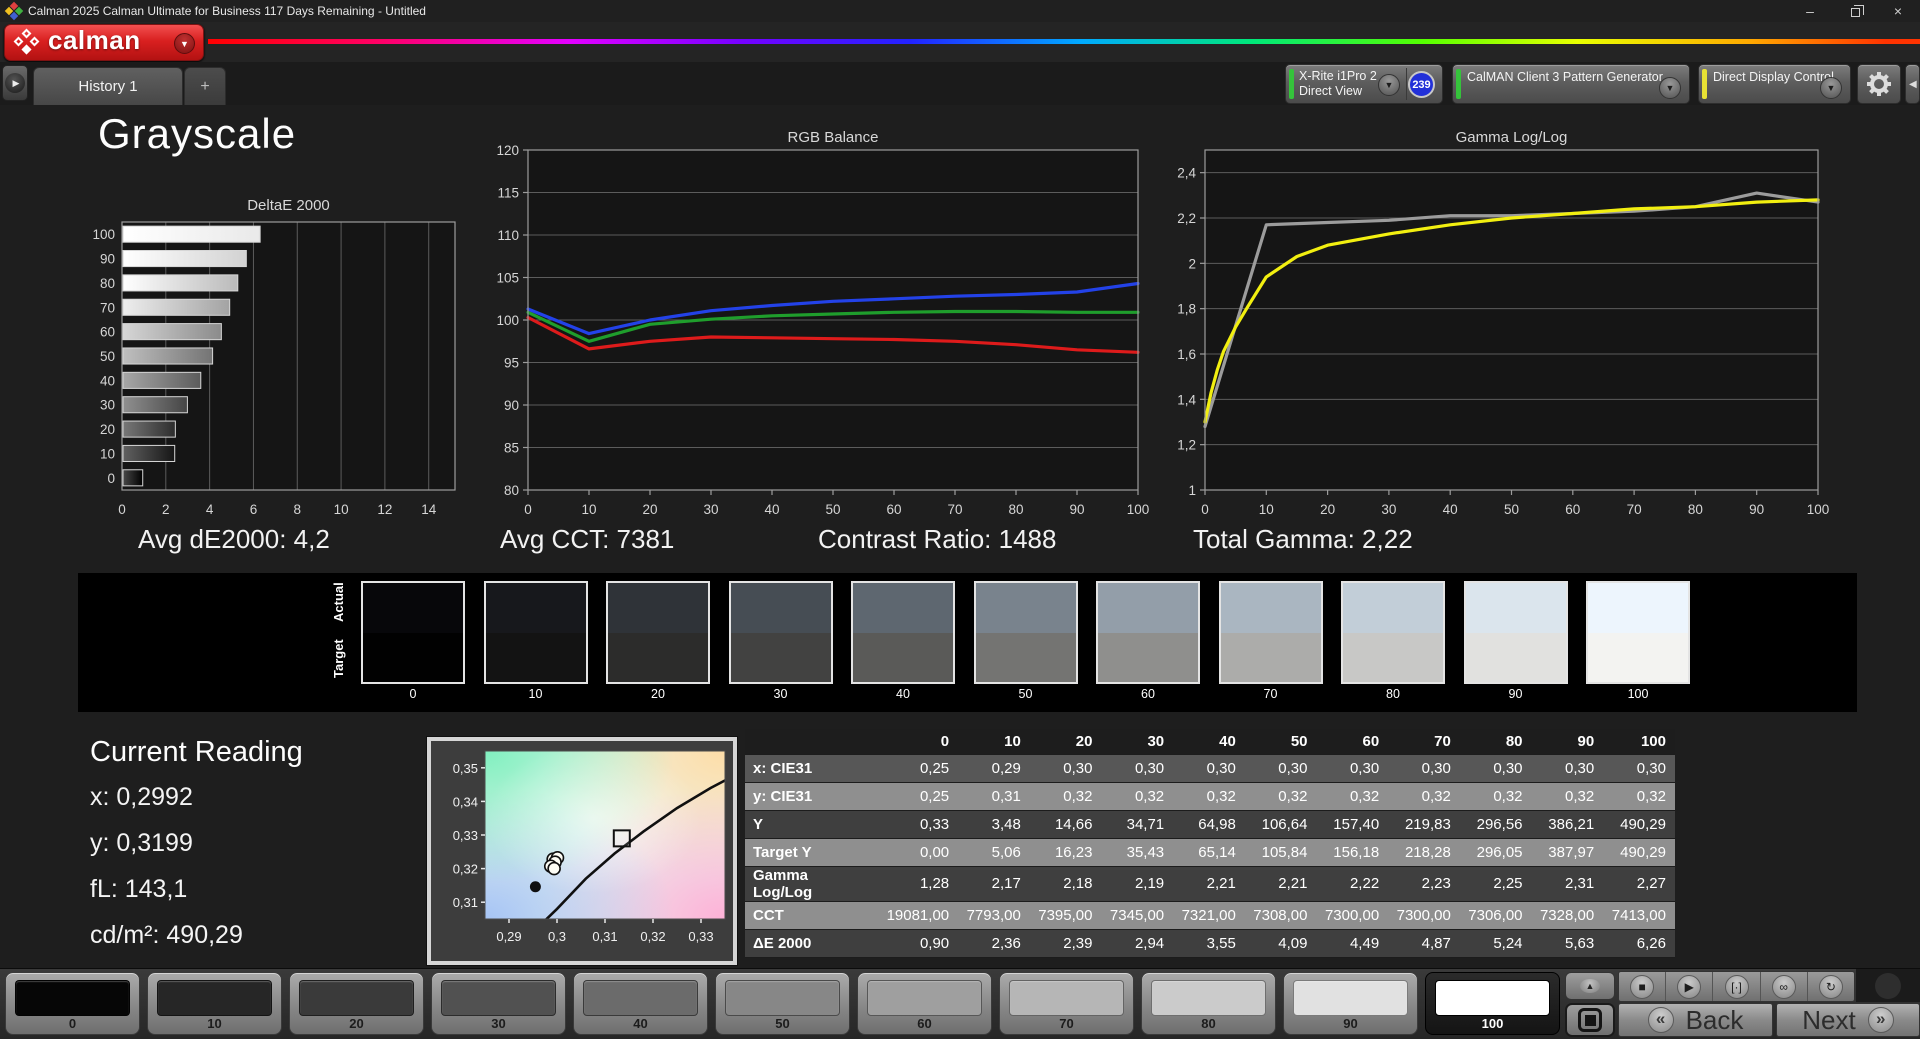 Image resolution: width=1920 pixels, height=1039 pixels. I want to click on next-button: Next », so click(1848, 1020).